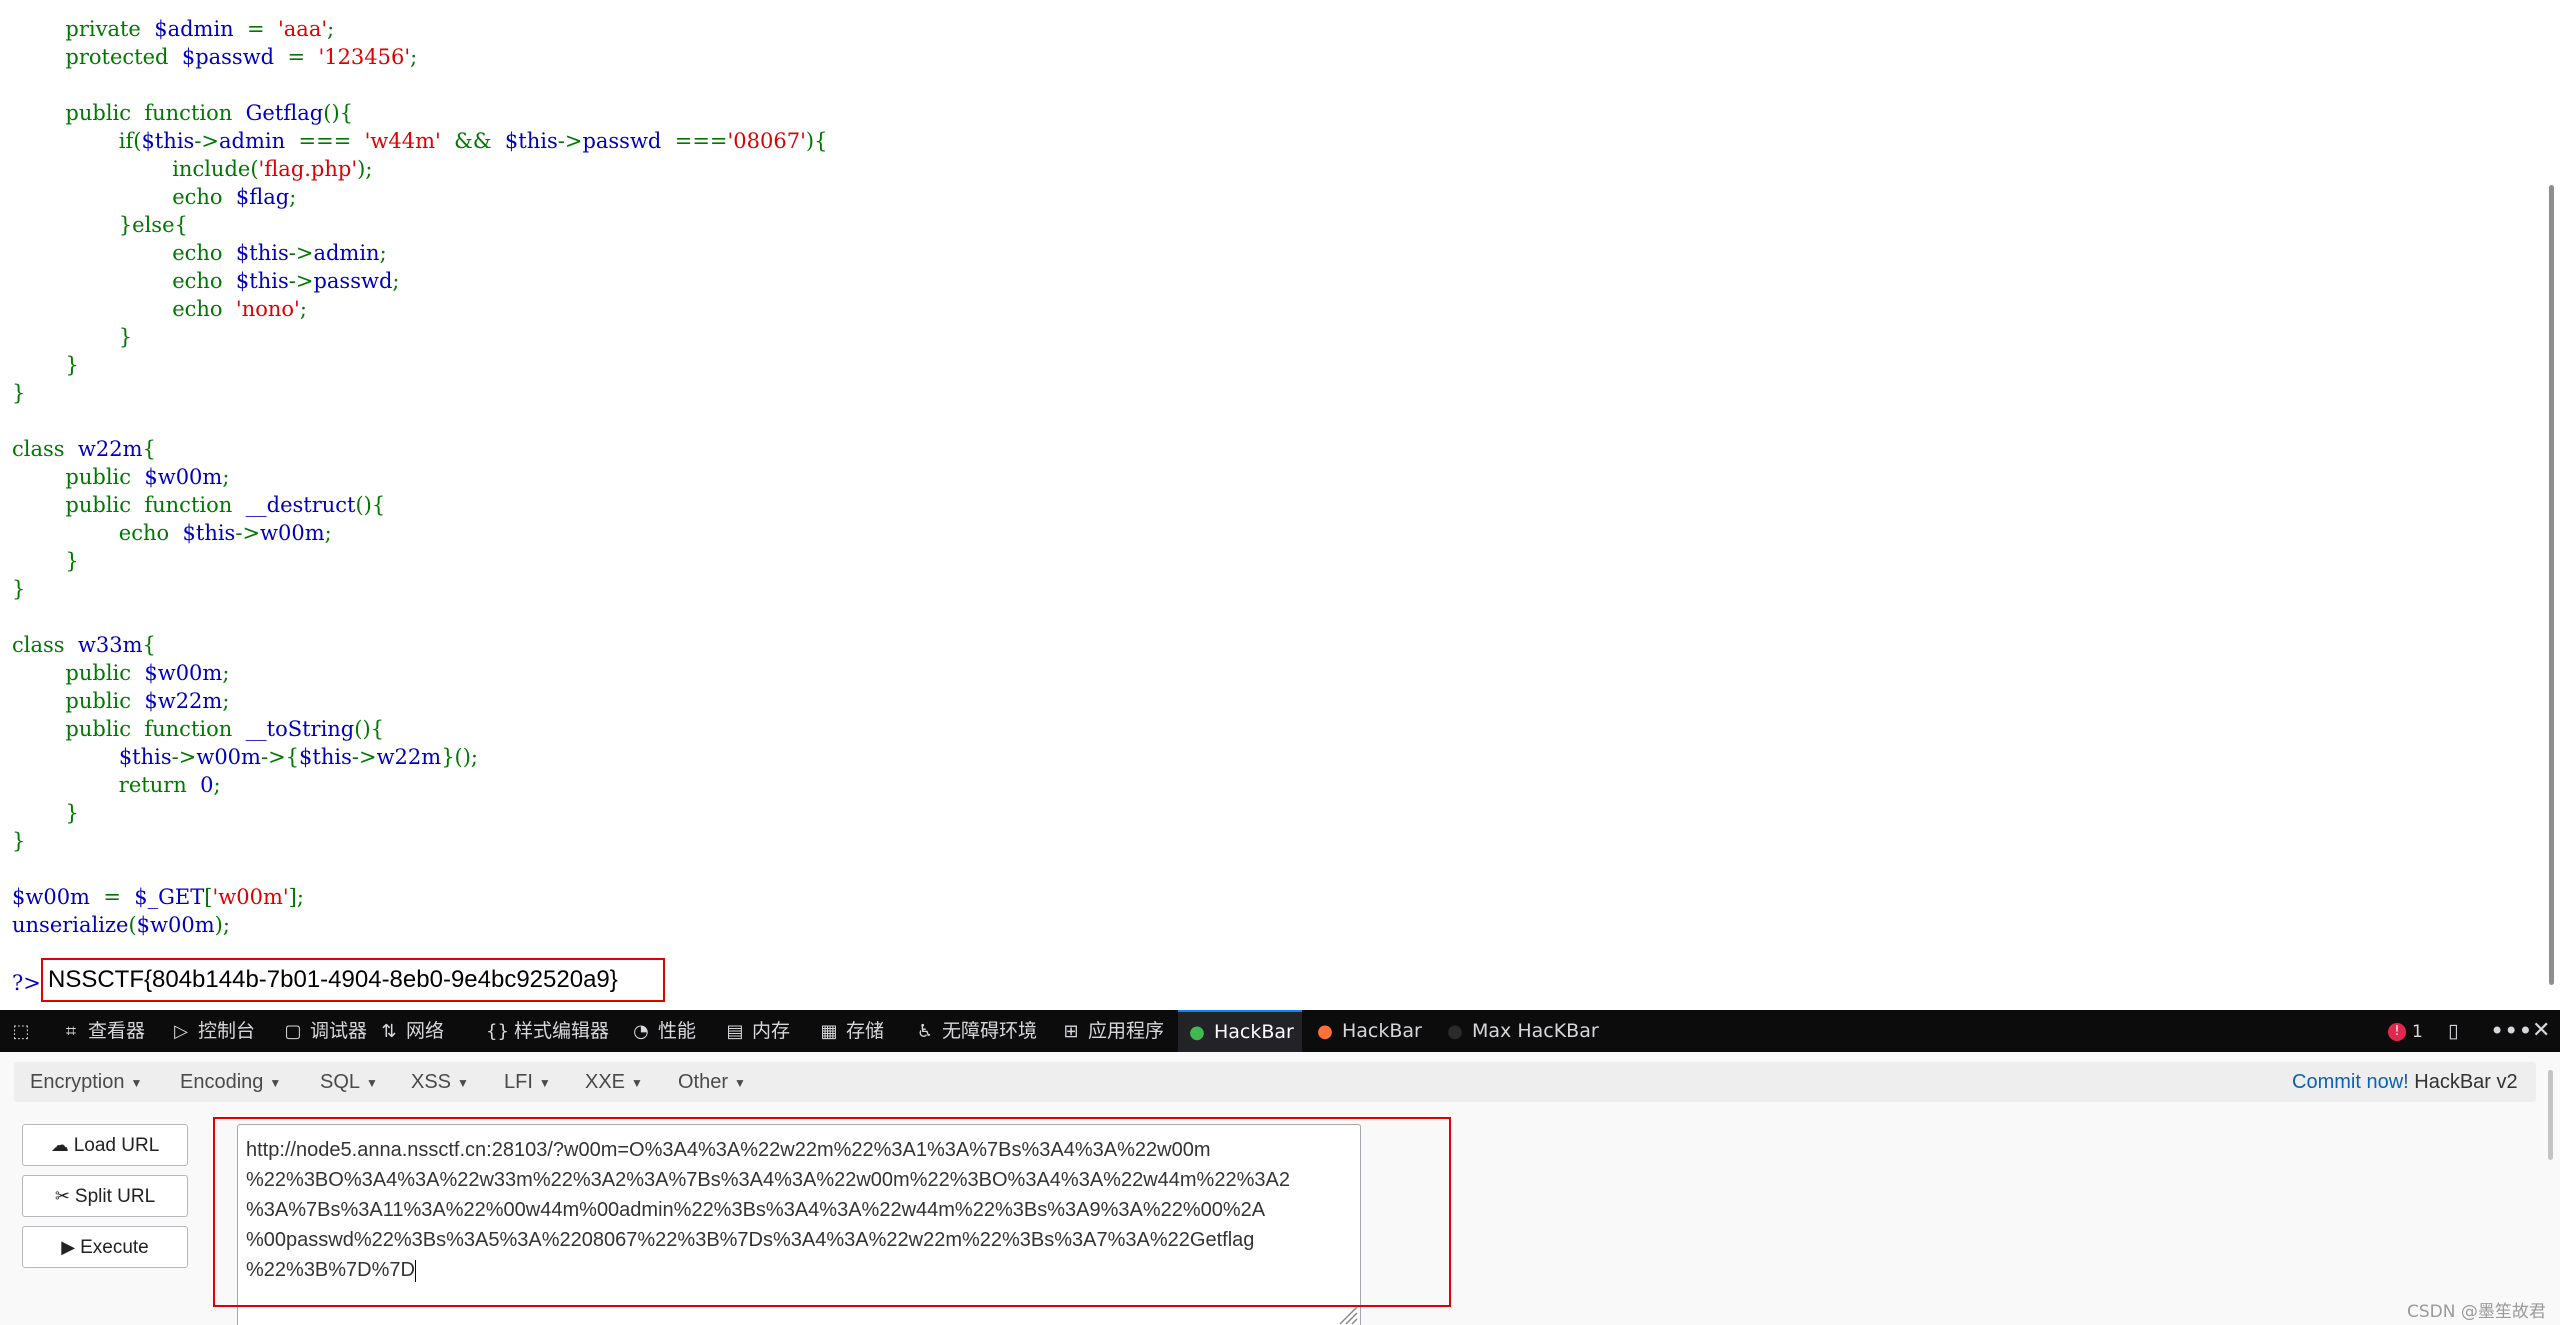  Describe the element at coordinates (1325, 1031) in the screenshot. I see `hackbar-2-icon: ●` at that location.